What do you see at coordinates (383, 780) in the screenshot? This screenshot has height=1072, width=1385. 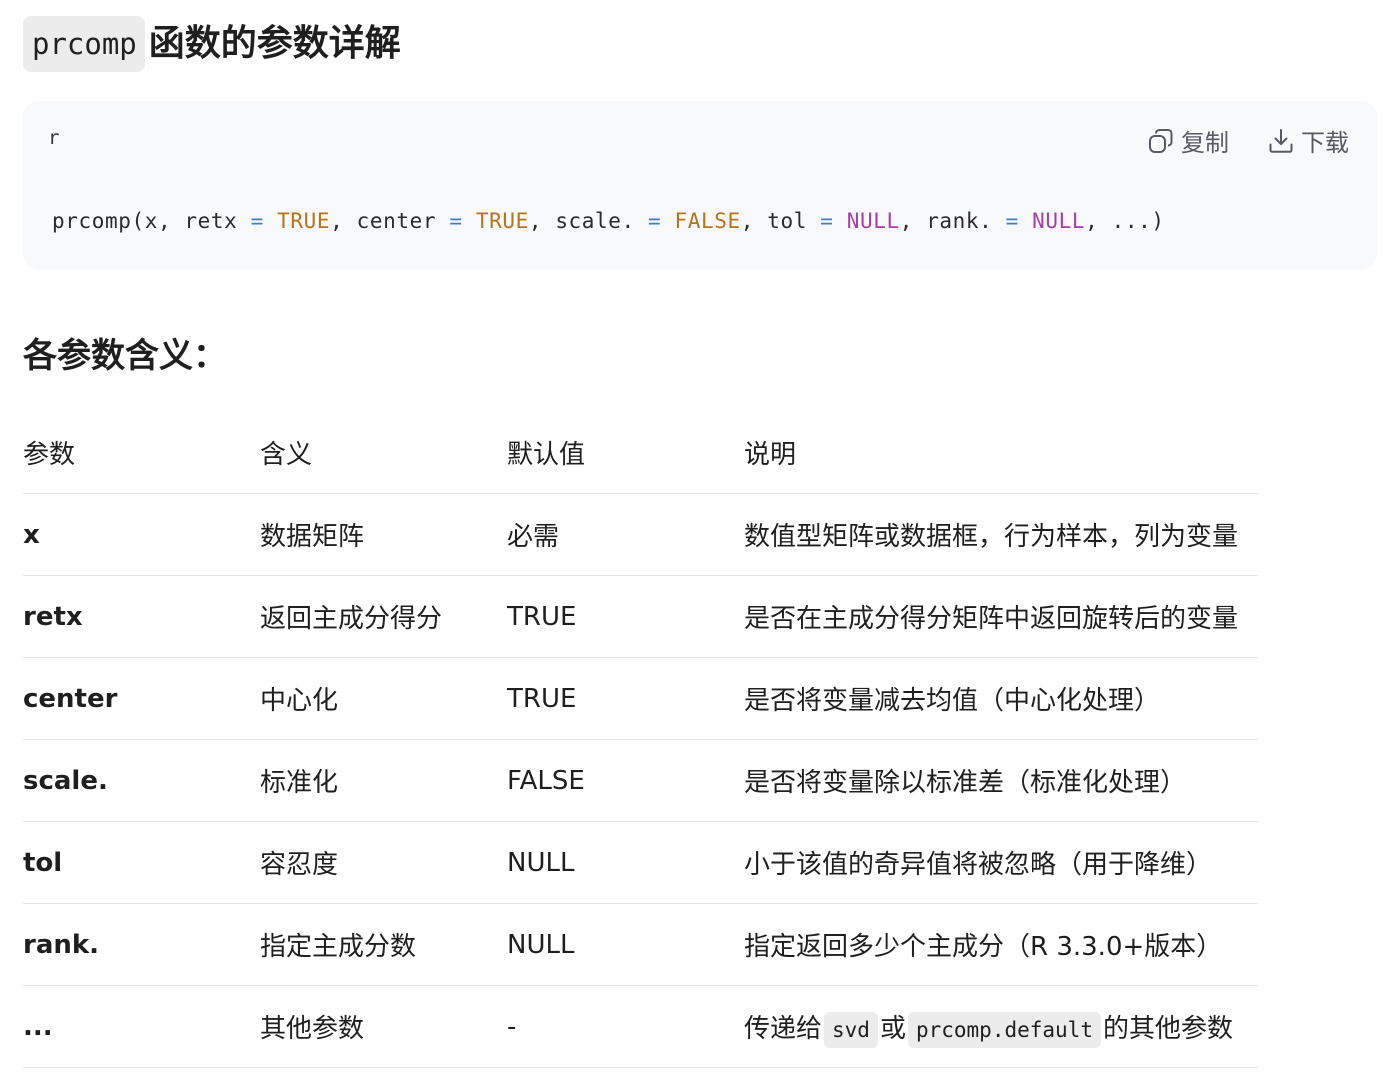 I see `param-meaning: 标准化` at bounding box center [383, 780].